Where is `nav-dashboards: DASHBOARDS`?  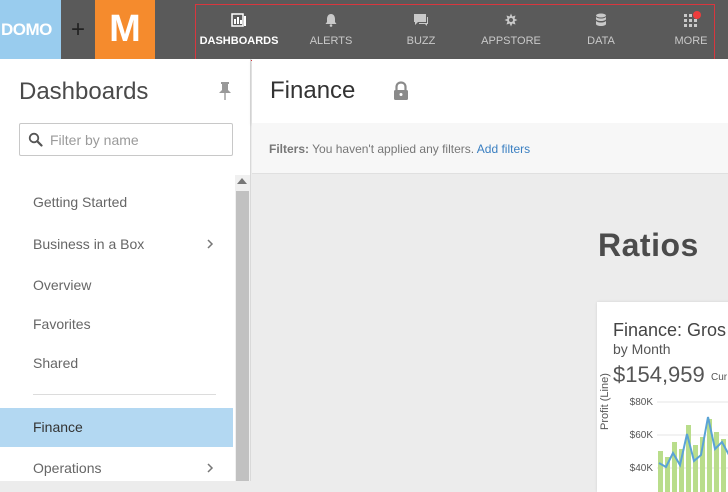
nav-dashboards: DASHBOARDS is located at coordinates (239, 32).